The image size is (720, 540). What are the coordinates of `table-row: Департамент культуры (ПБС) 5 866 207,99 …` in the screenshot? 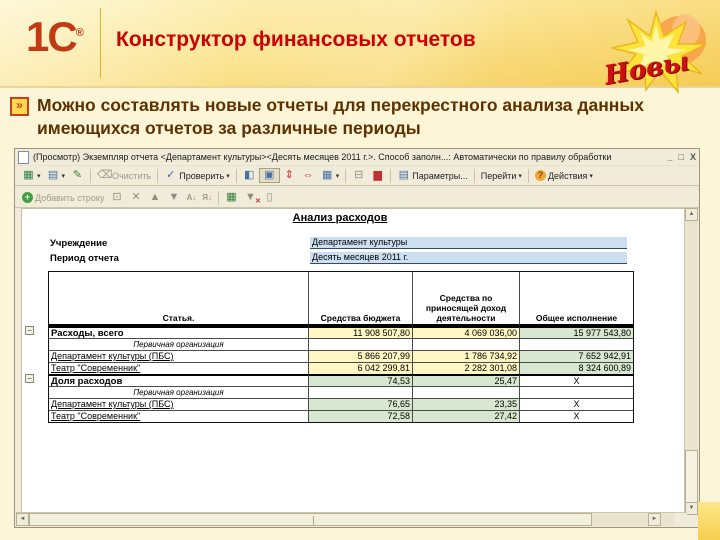 It's located at (341, 356).